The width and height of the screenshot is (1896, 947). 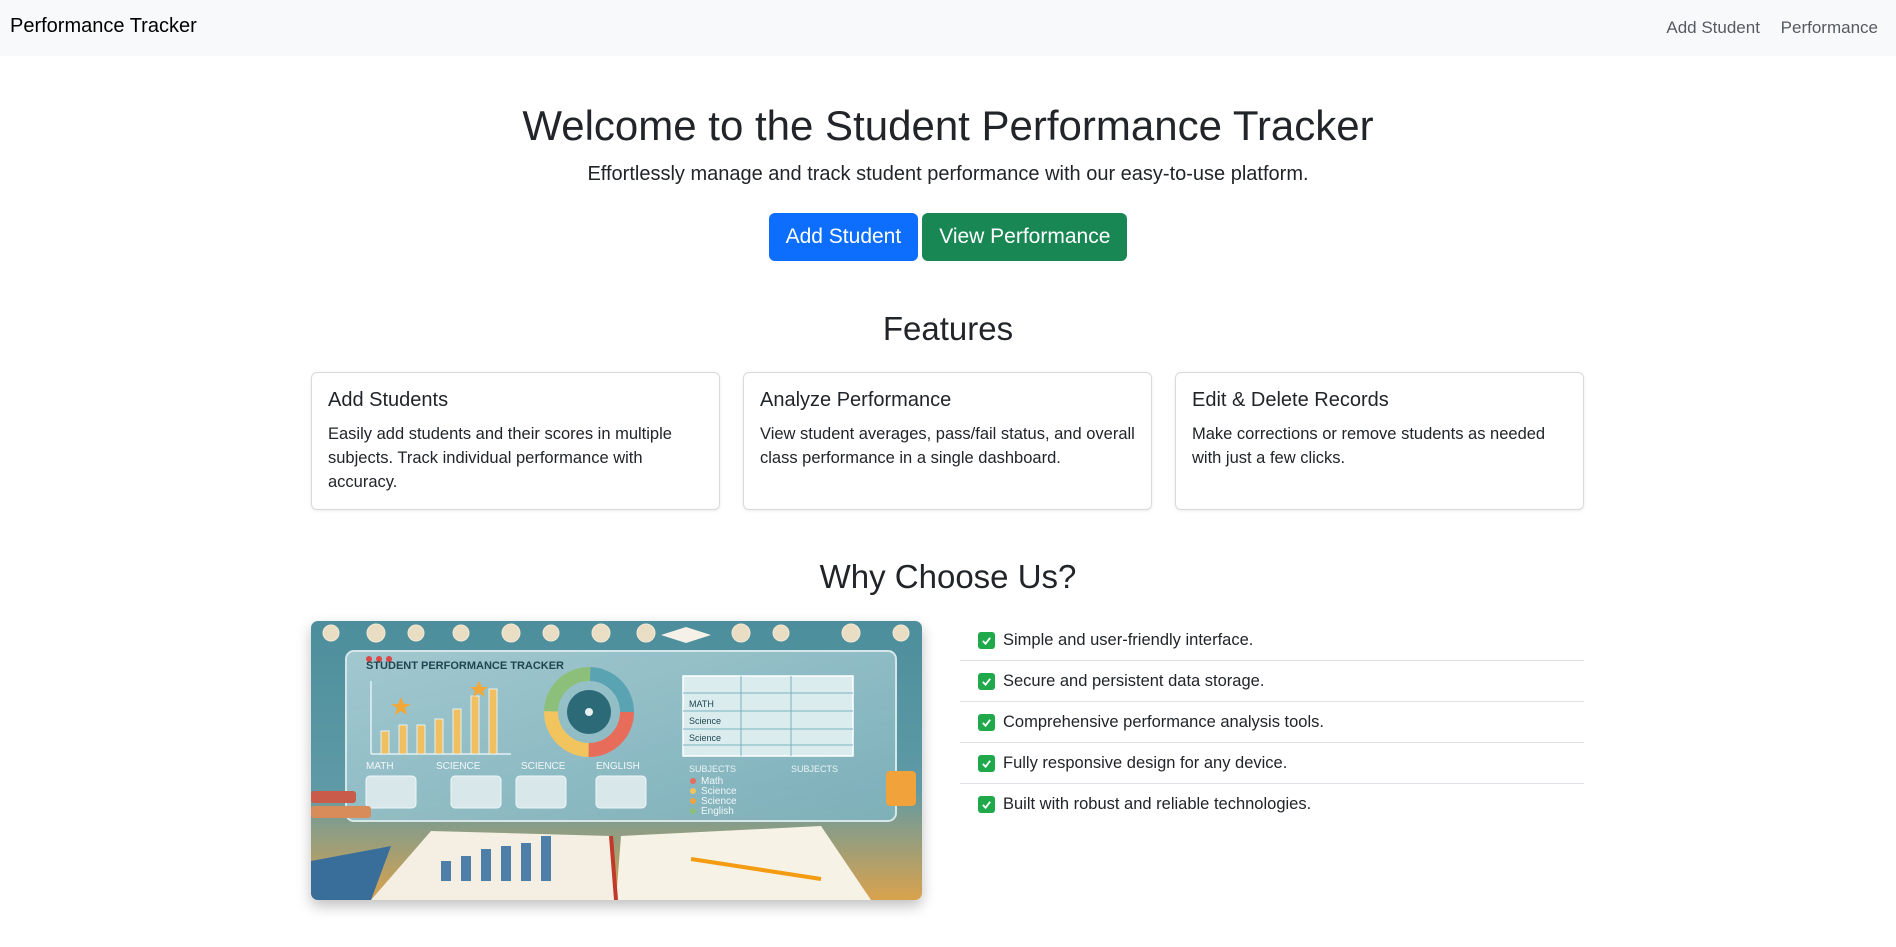 I want to click on list-item-text: Fully responsive design for any device., so click(x=1145, y=762).